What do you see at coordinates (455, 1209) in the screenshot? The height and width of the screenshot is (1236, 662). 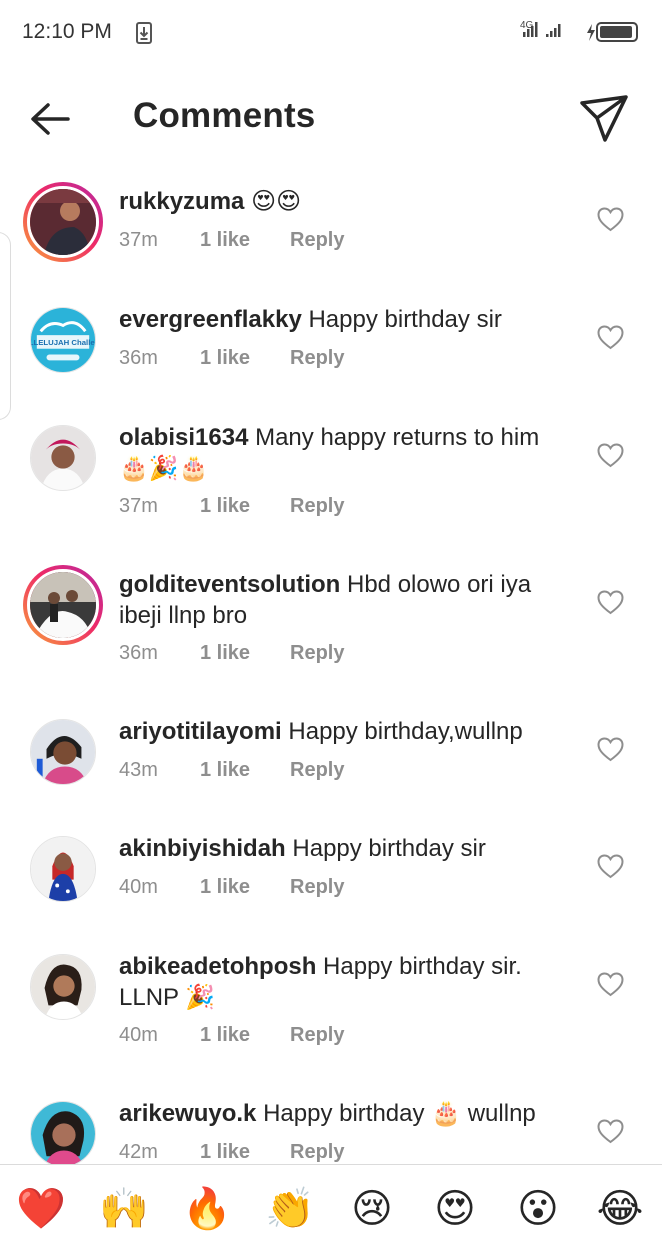 I see `emoji-heart-eyes-button: 😍` at bounding box center [455, 1209].